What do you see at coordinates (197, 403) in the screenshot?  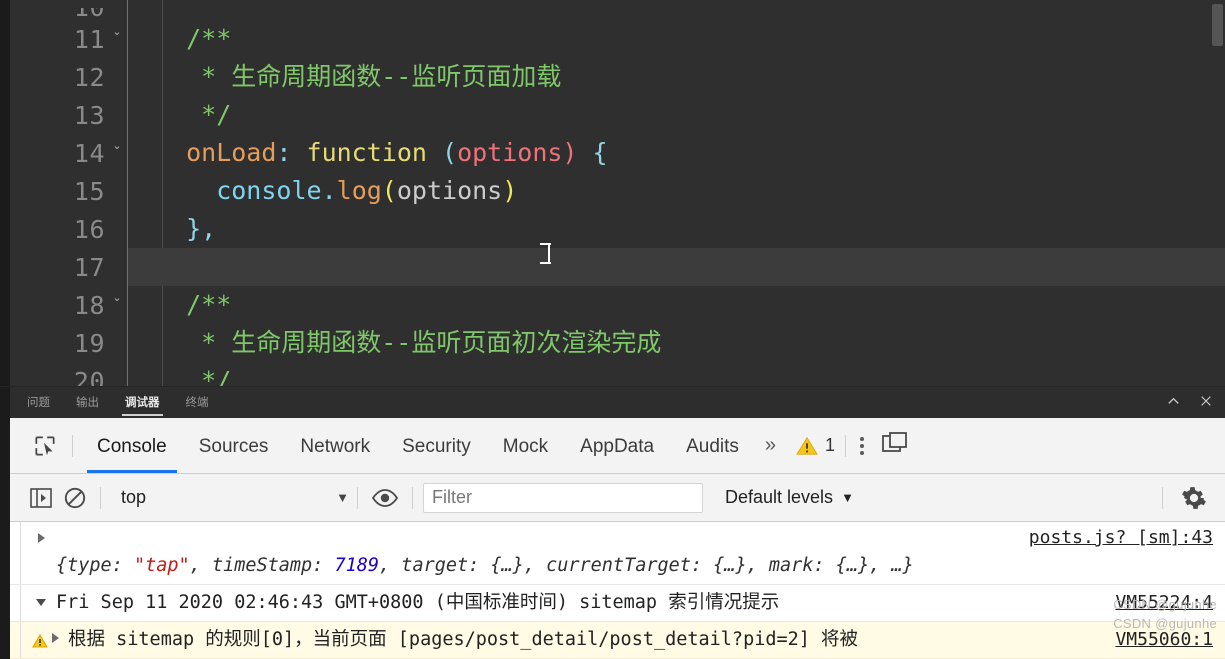 I see `panel-tab-终端: 终端` at bounding box center [197, 403].